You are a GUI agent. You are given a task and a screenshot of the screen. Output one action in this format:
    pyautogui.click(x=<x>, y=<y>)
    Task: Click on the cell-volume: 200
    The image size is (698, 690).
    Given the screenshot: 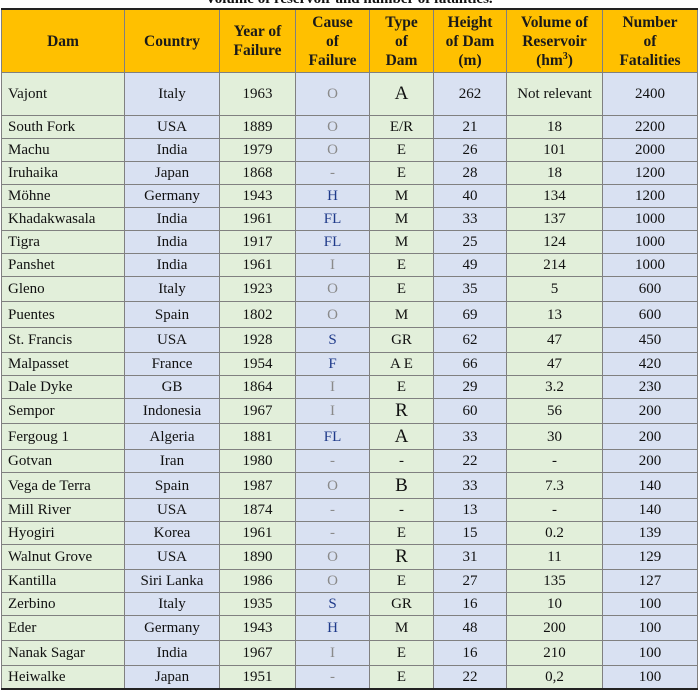 What is the action you would take?
    pyautogui.click(x=554, y=628)
    